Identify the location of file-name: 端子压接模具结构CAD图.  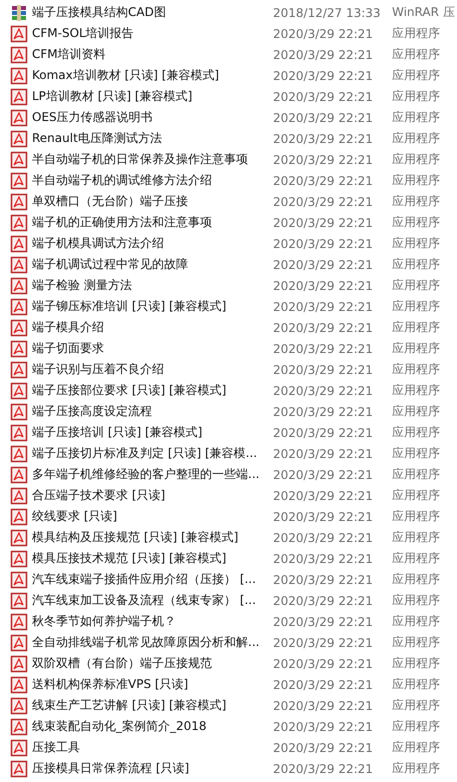
(152, 12).